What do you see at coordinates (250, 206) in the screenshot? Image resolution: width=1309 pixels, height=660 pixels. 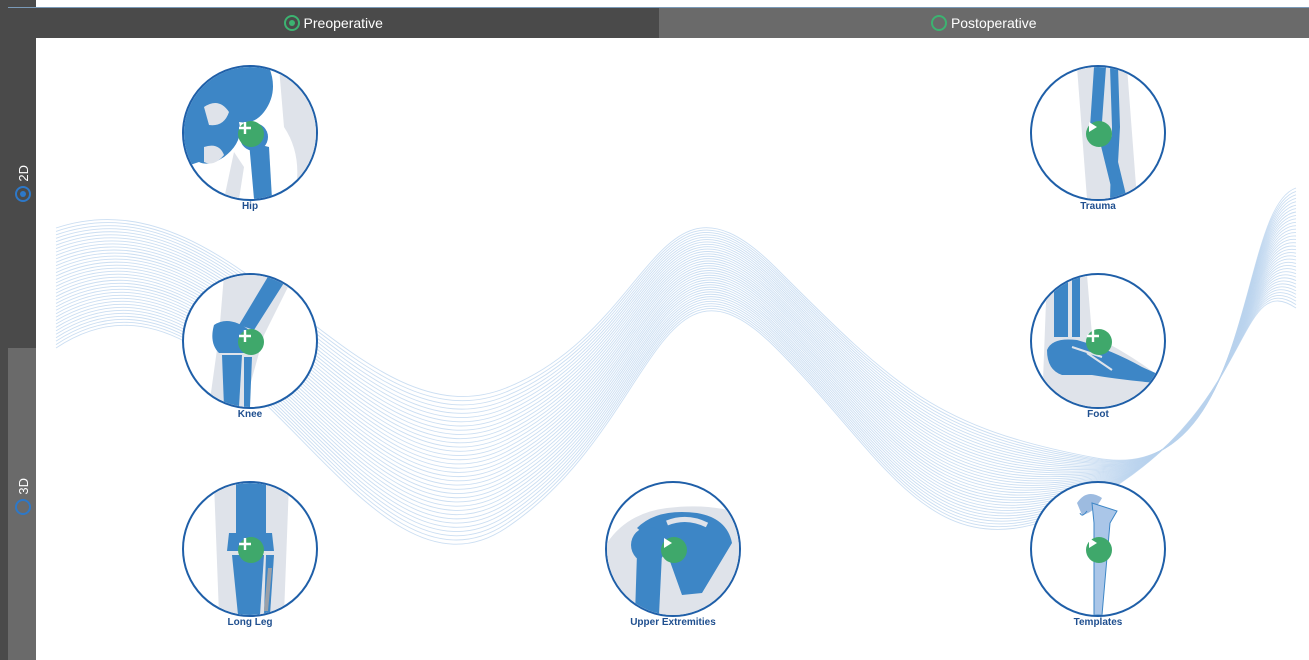 I see `tile-hip-label: Hip` at bounding box center [250, 206].